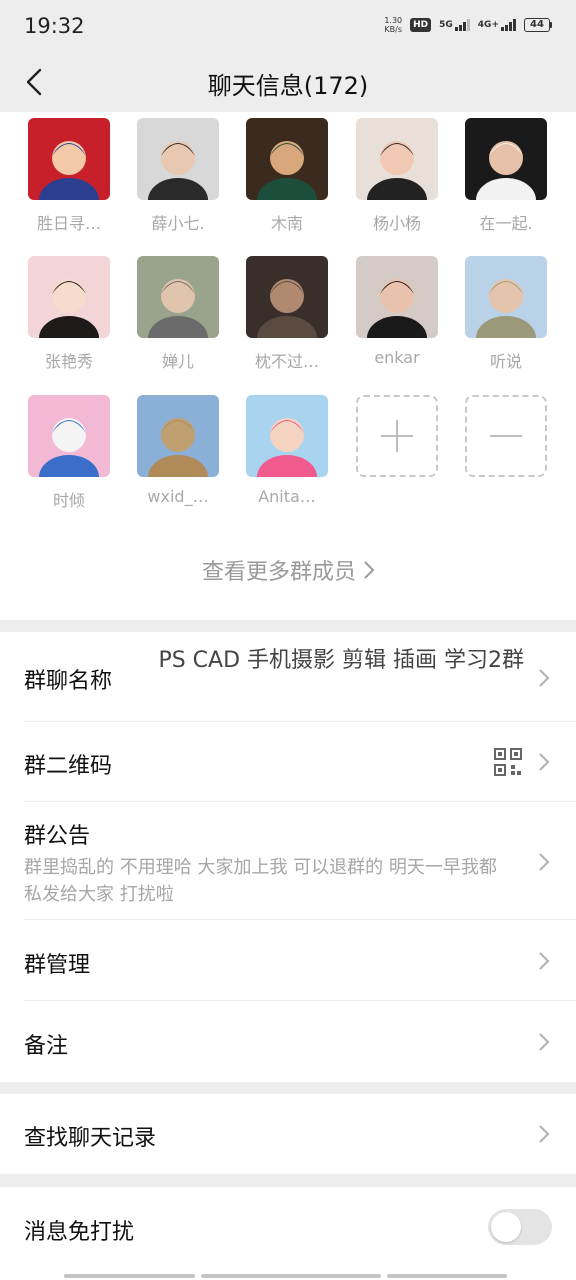 The height and width of the screenshot is (1280, 576). What do you see at coordinates (177, 361) in the screenshot?
I see `member-name: 婵儿` at bounding box center [177, 361].